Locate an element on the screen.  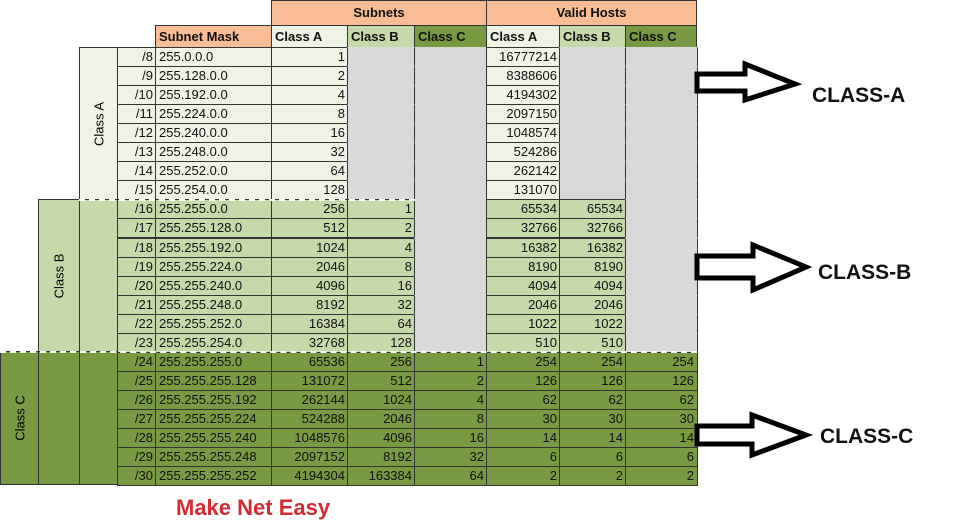
arrows-layer is located at coordinates (754, 259).